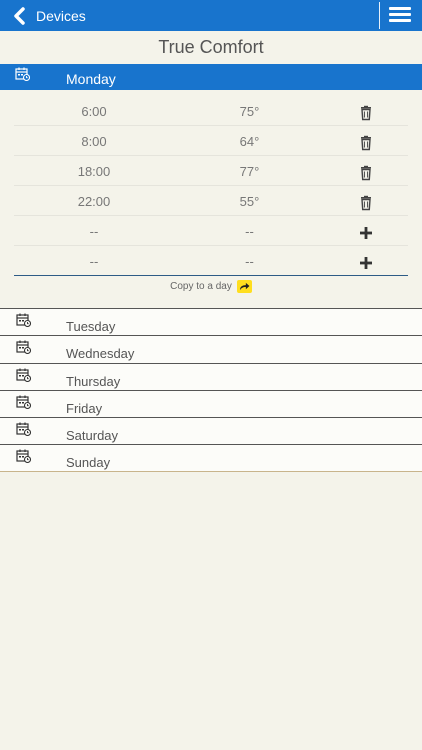  What do you see at coordinates (19, 16) in the screenshot?
I see `chevron-left-icon` at bounding box center [19, 16].